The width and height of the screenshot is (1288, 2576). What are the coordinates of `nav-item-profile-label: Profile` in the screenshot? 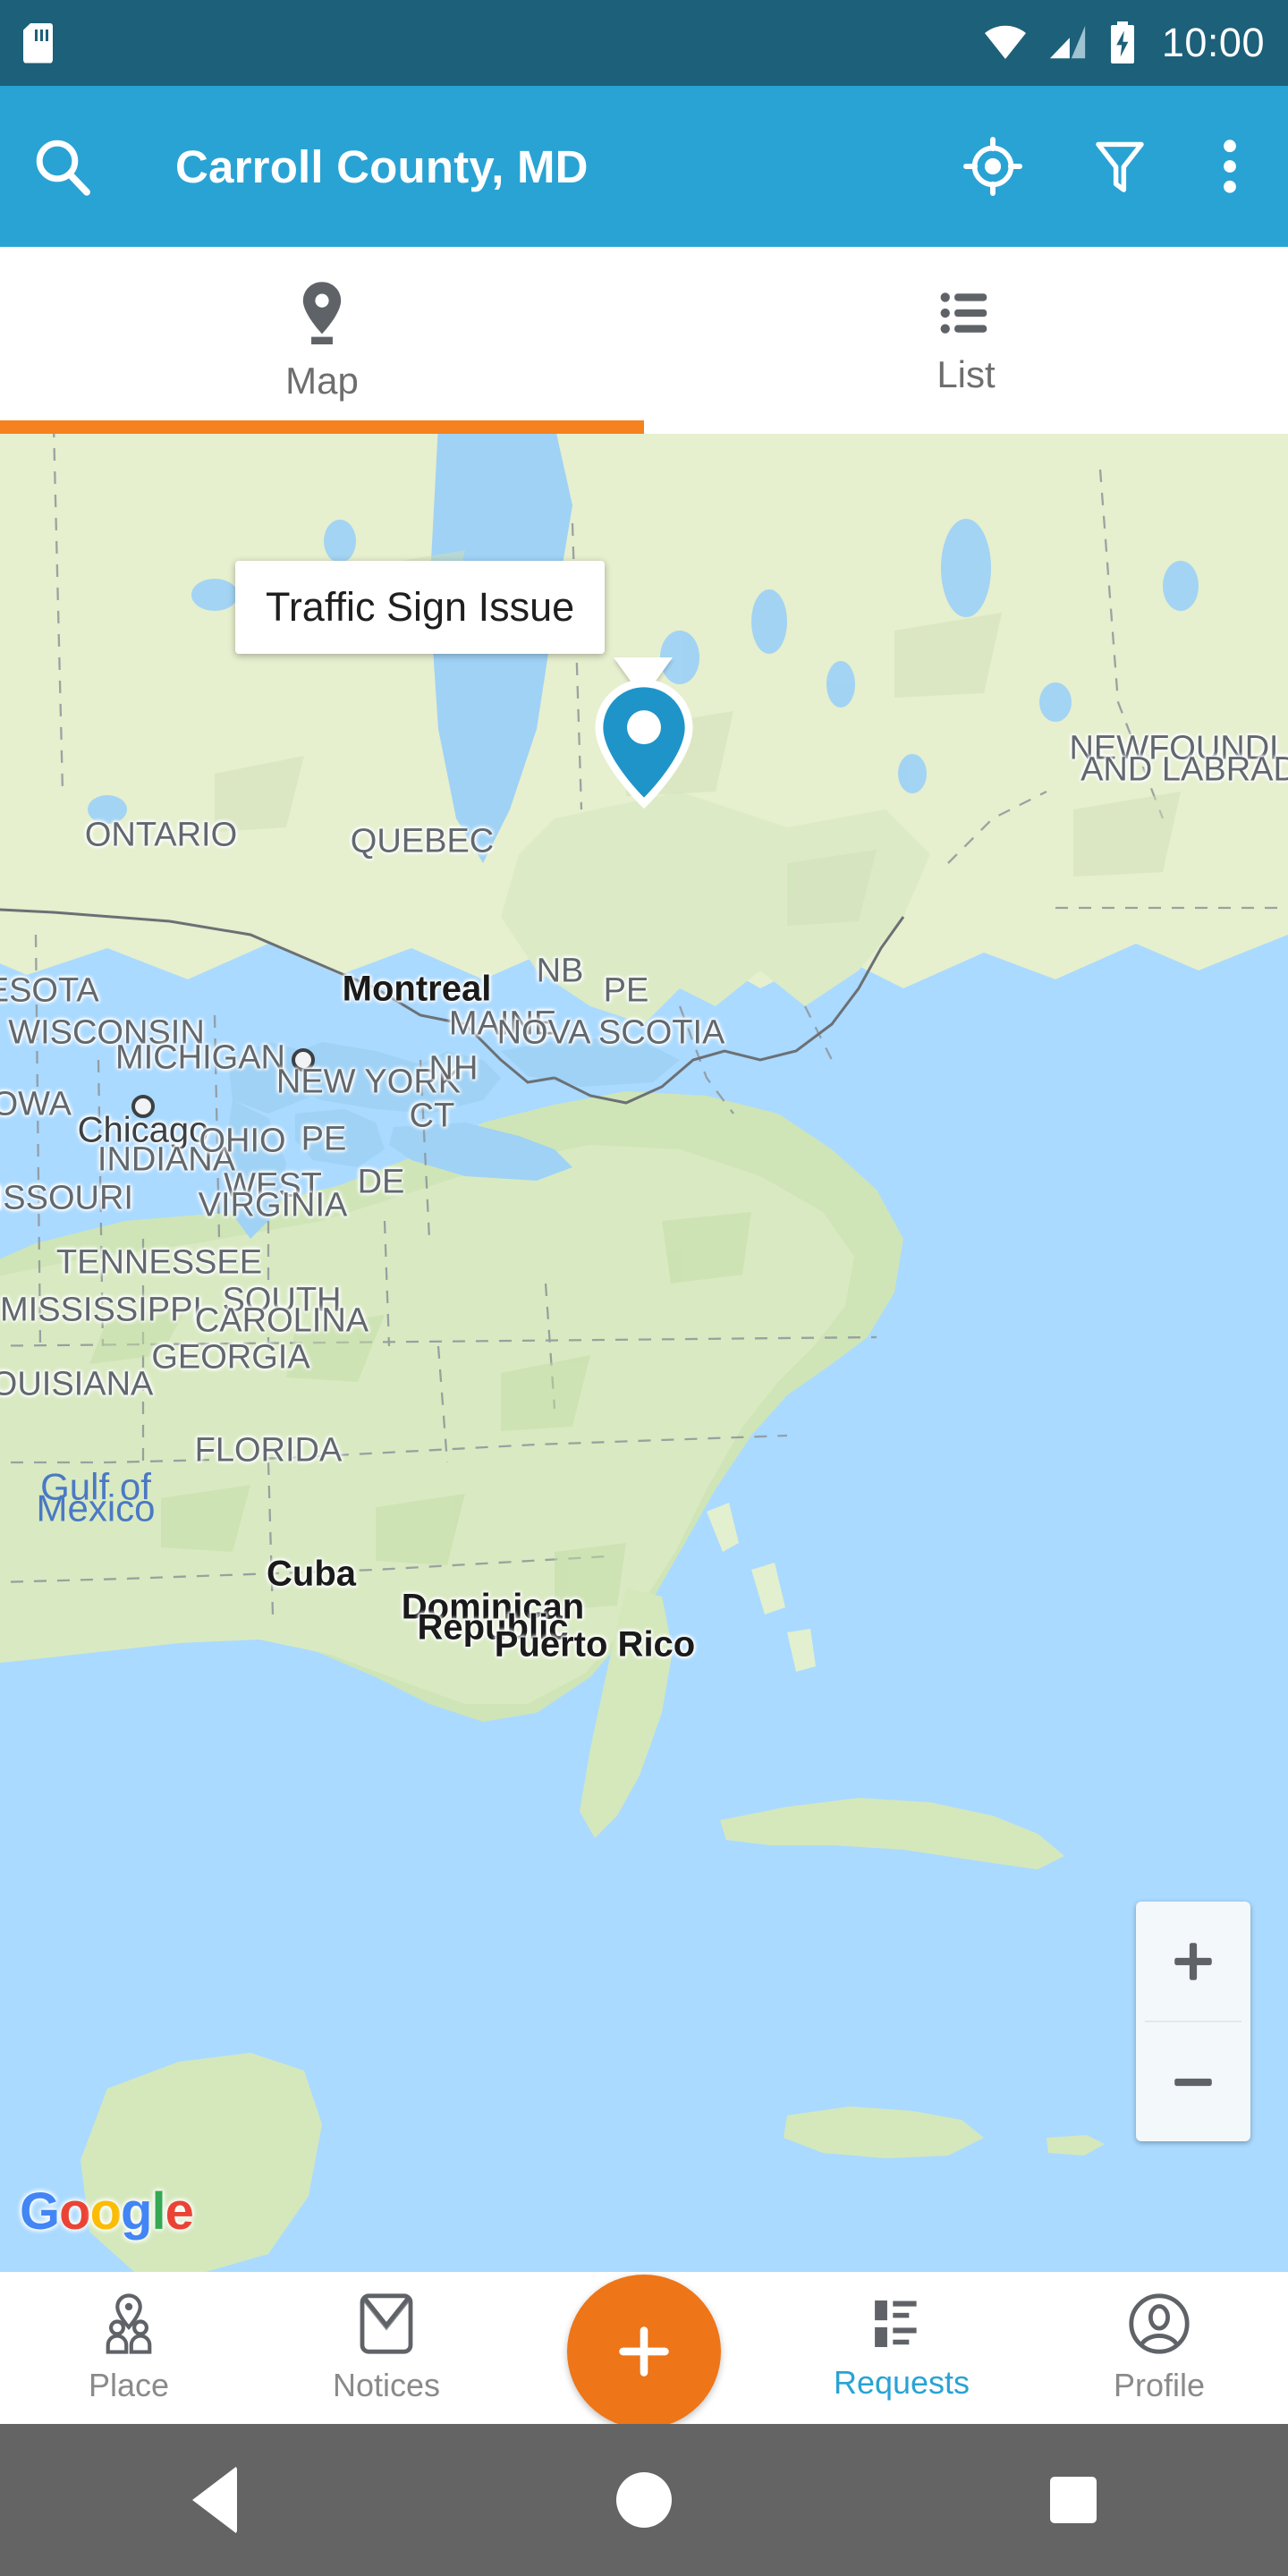 It's located at (1159, 2385).